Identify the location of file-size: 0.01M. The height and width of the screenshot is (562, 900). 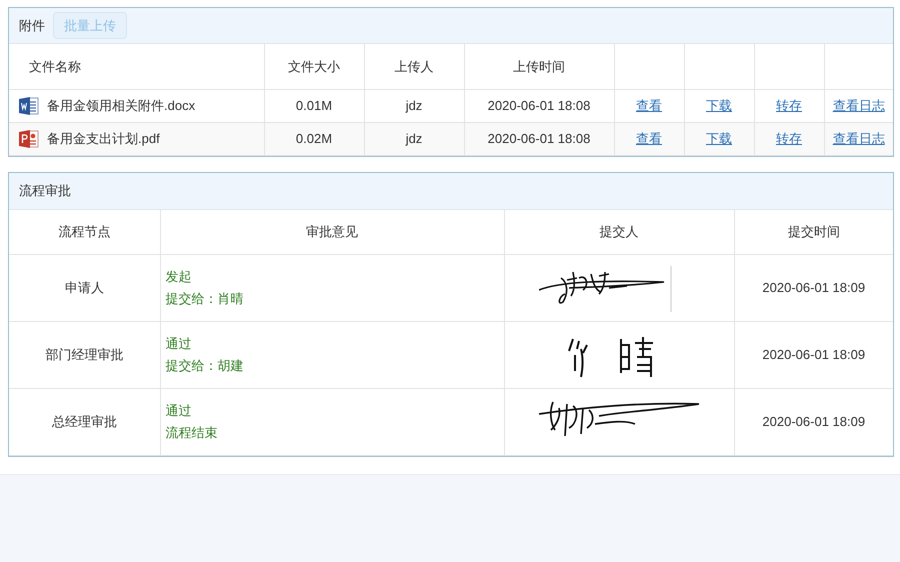
(314, 105).